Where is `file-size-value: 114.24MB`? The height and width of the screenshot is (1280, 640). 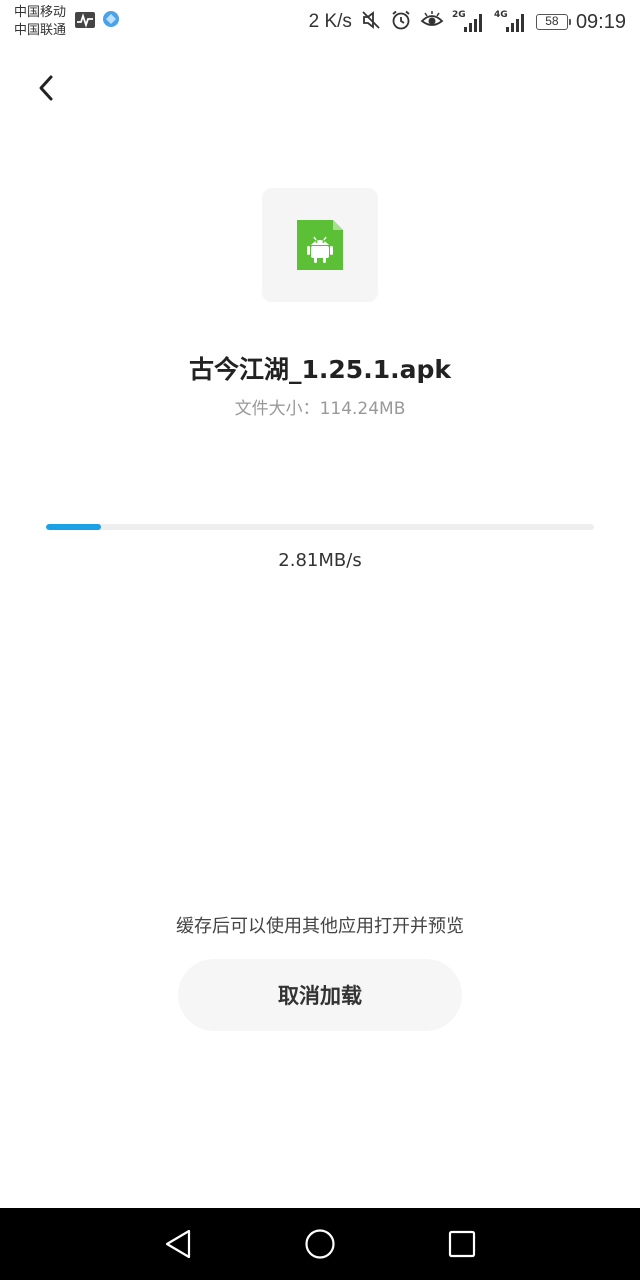 file-size-value: 114.24MB is located at coordinates (362, 409).